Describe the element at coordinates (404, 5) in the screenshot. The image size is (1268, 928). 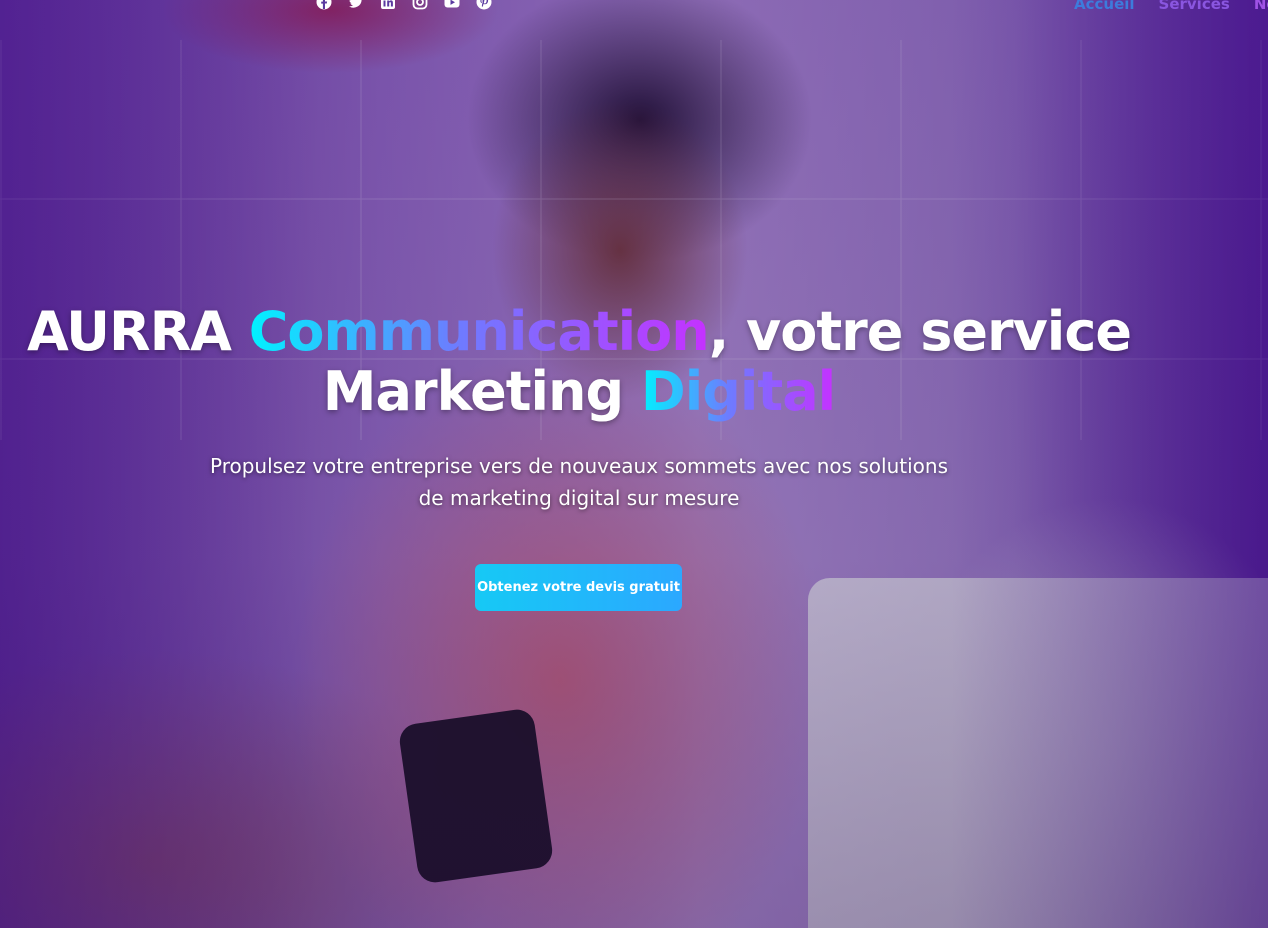
I see `social-links` at that location.